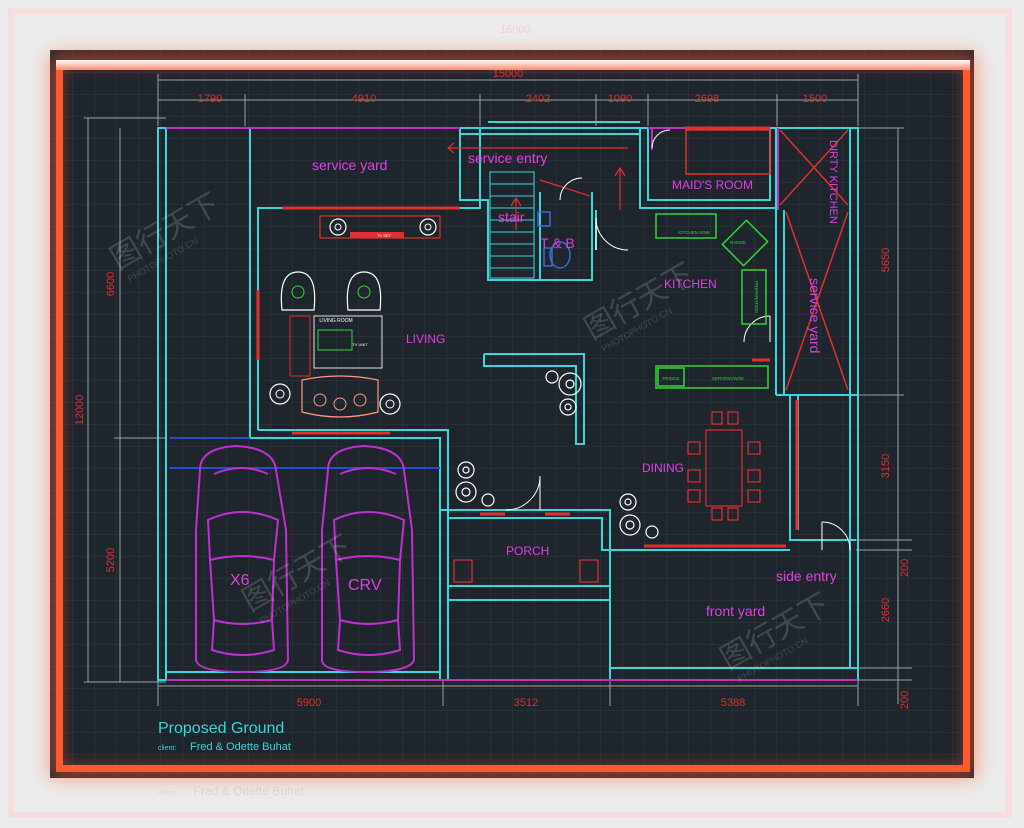 The height and width of the screenshot is (828, 1024). What do you see at coordinates (620, 99) in the screenshot?
I see `dim-top-3: 1090` at bounding box center [620, 99].